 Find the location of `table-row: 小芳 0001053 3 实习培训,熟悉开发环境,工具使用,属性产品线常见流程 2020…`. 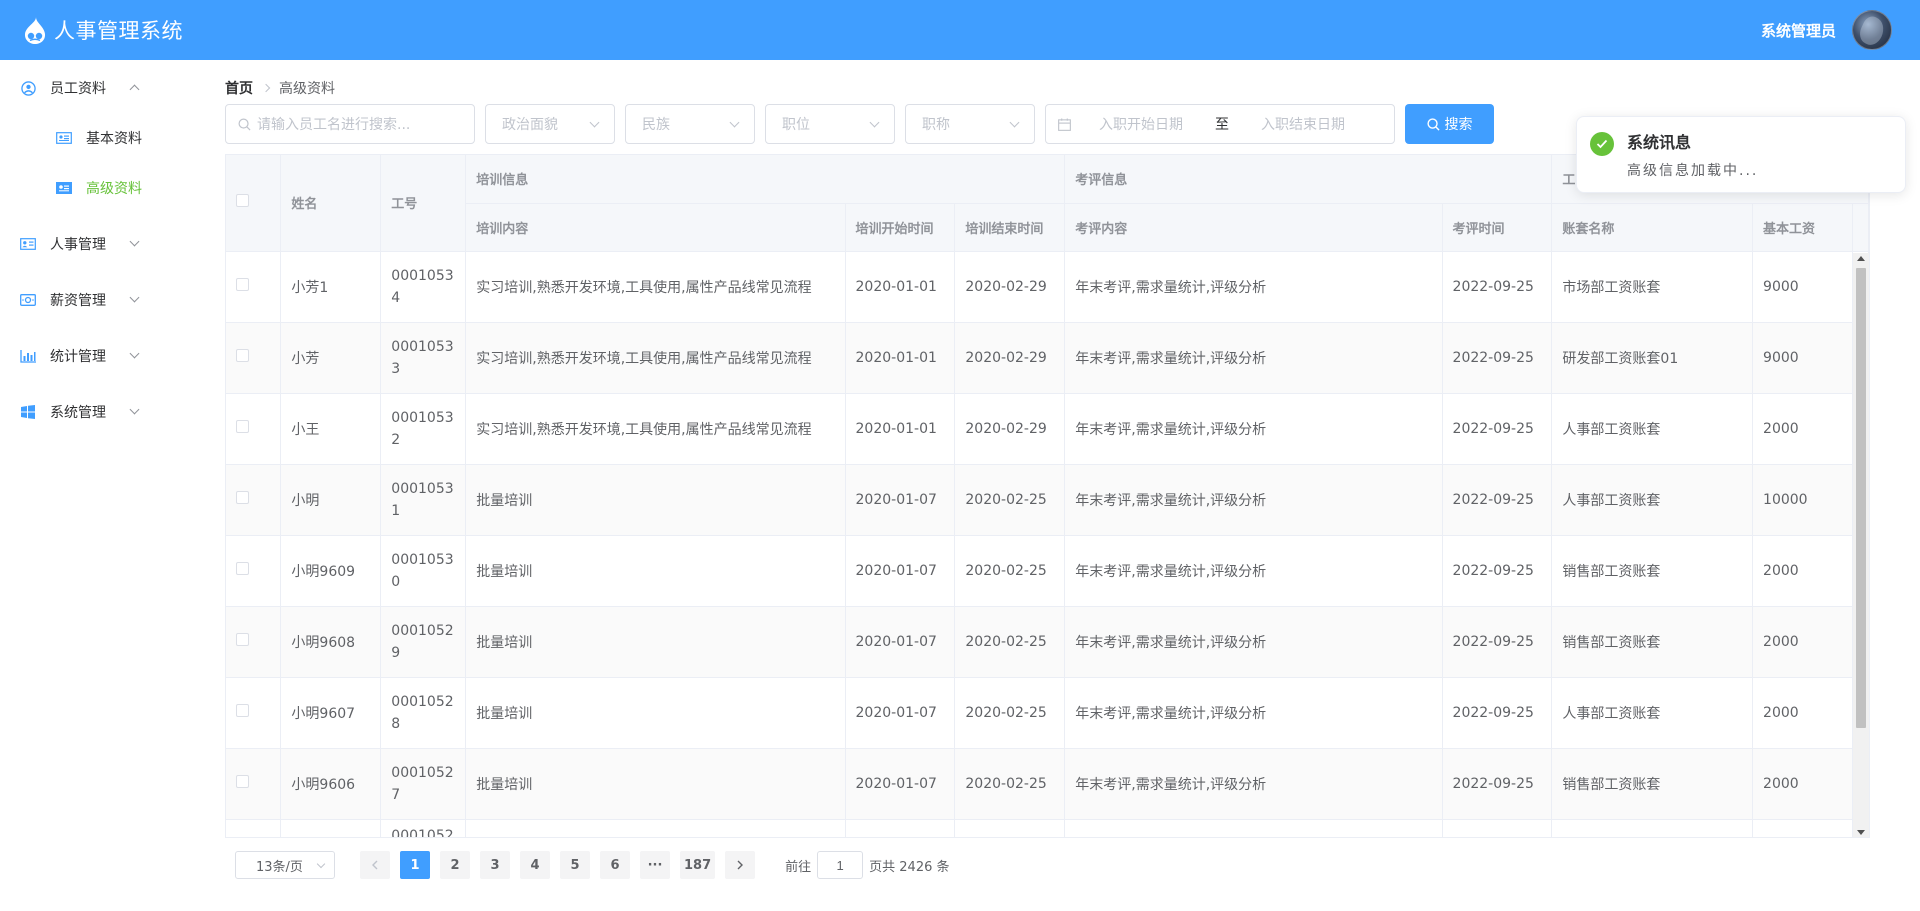

table-row: 小芳 0001053 3 实习培训,熟悉开发环境,工具使用,属性产品线常见流程 2020… is located at coordinates (1047, 358).